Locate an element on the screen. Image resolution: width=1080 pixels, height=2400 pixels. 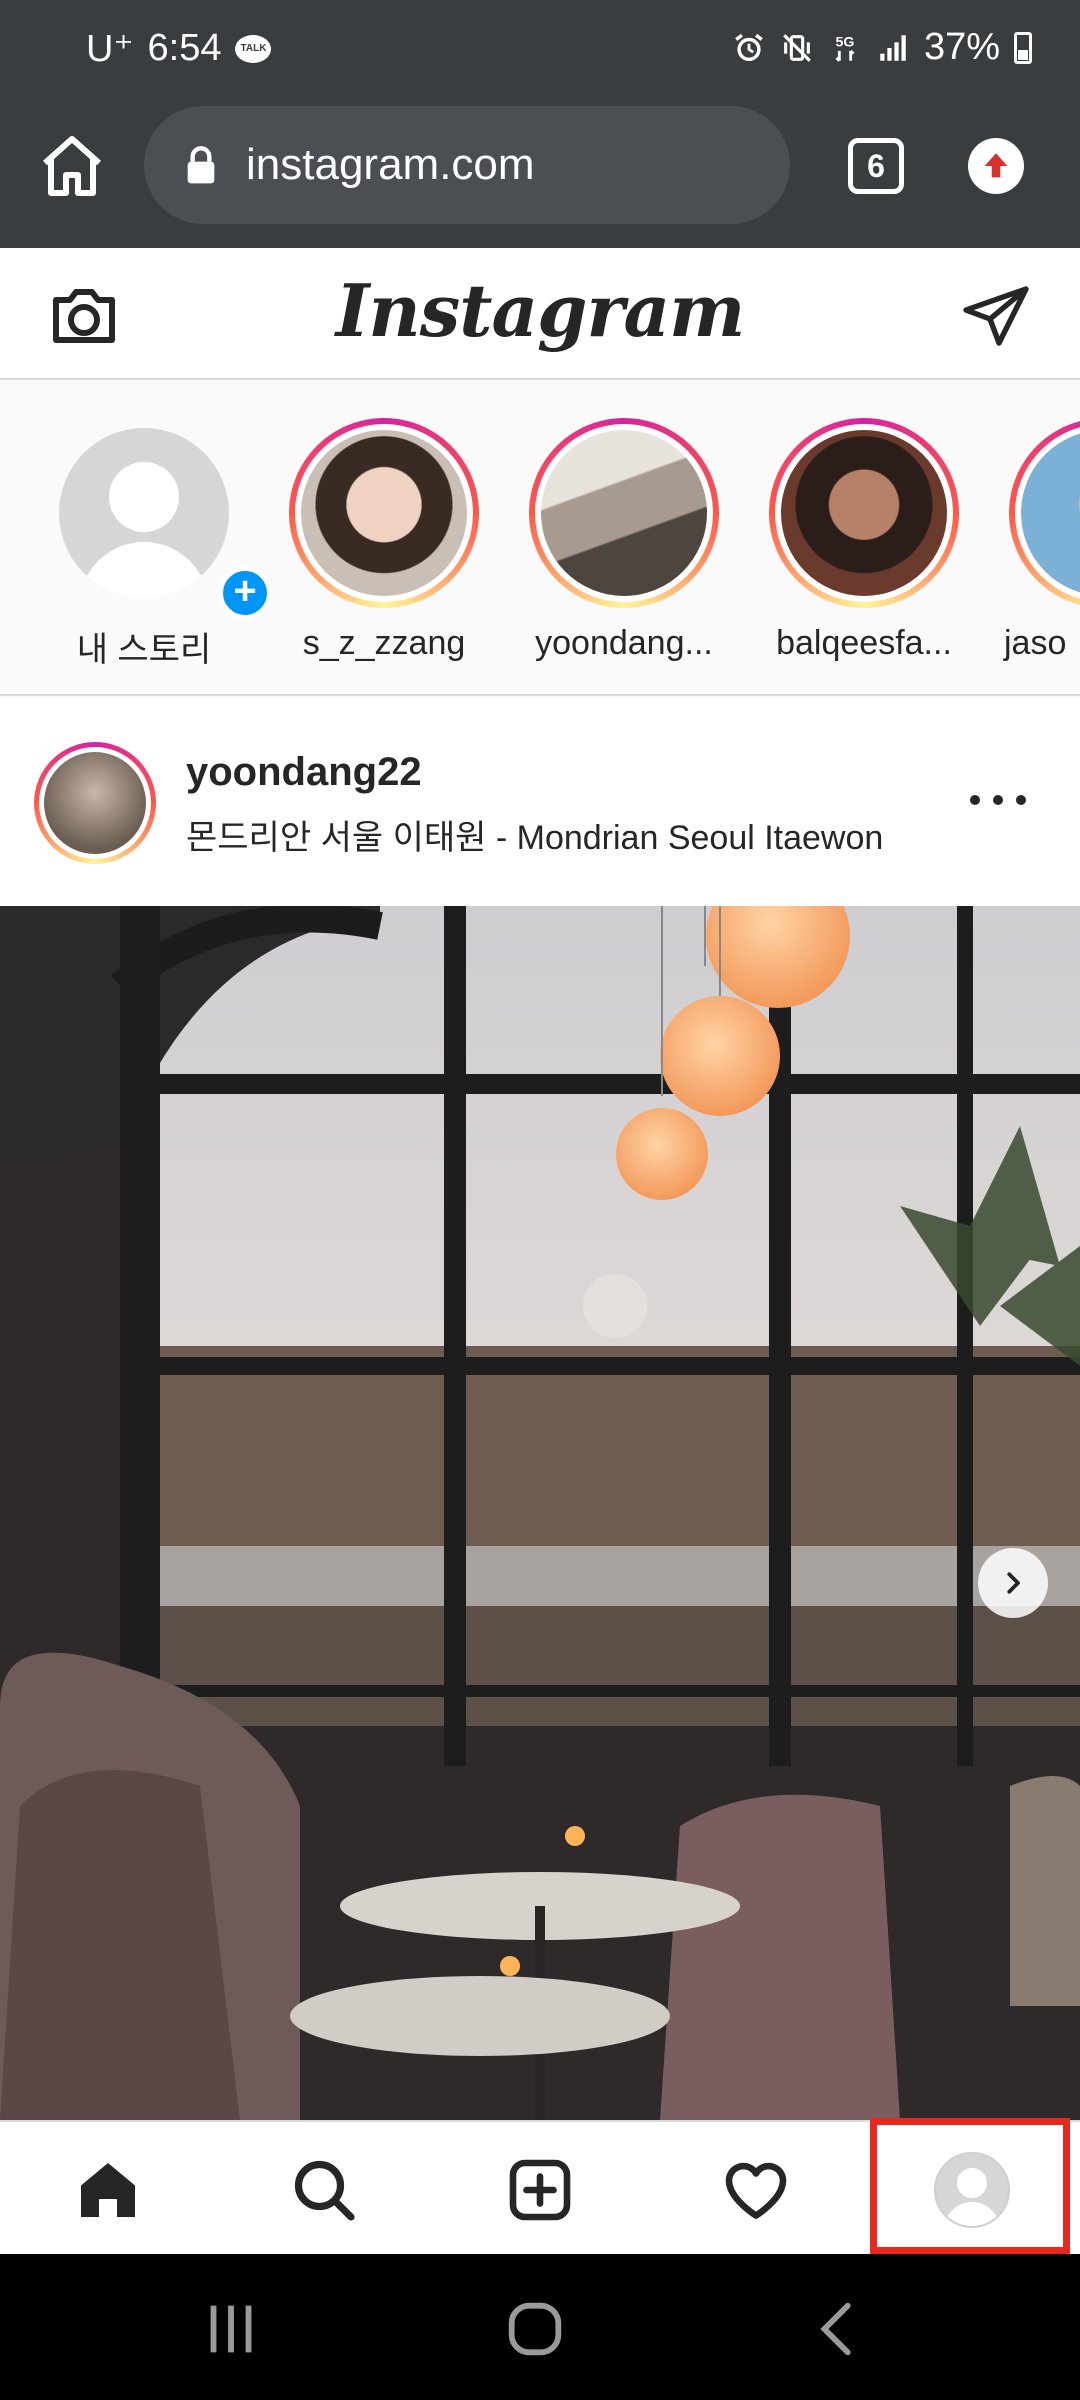
story-item: jaso is located at coordinates (1042, 540).